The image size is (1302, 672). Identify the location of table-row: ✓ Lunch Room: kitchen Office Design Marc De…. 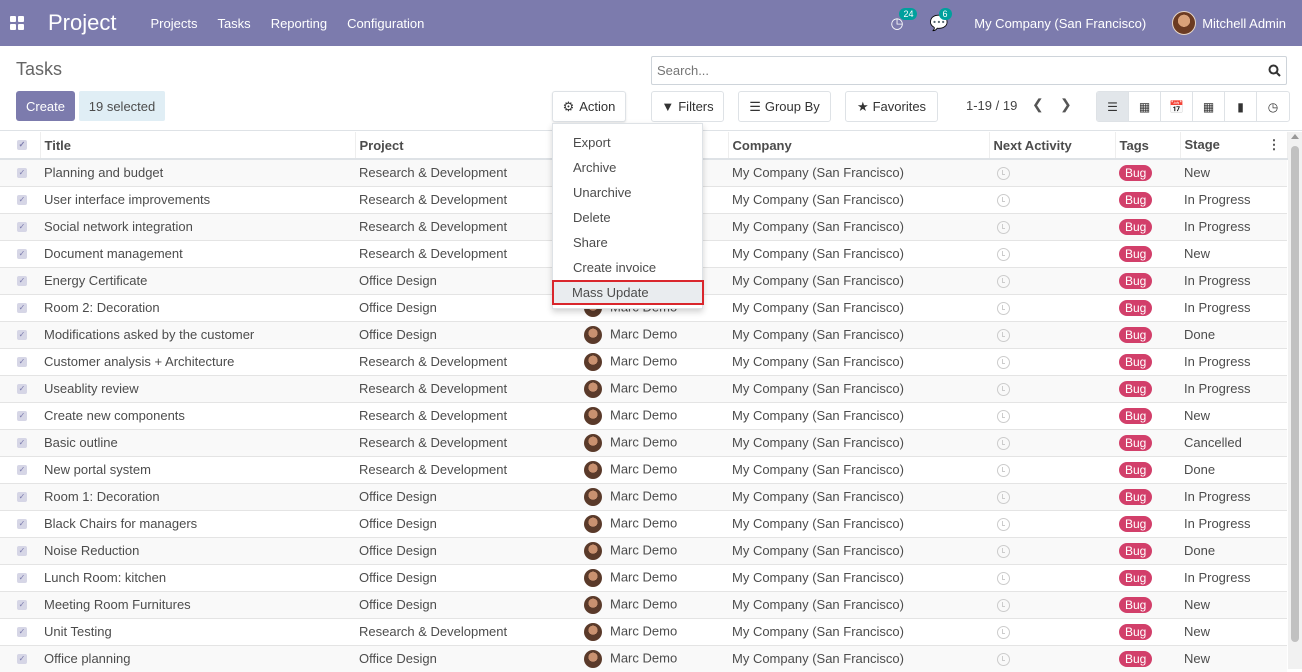
(643, 577).